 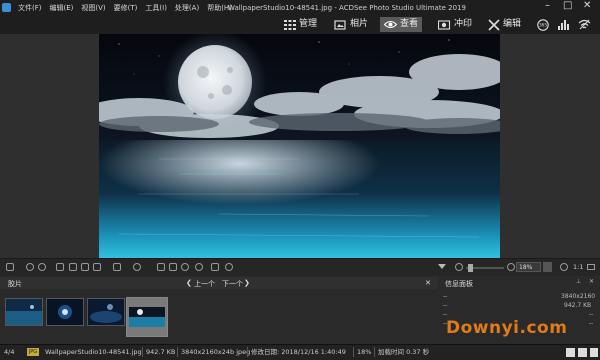 I want to click on clock-icon, so click(x=185, y=267).